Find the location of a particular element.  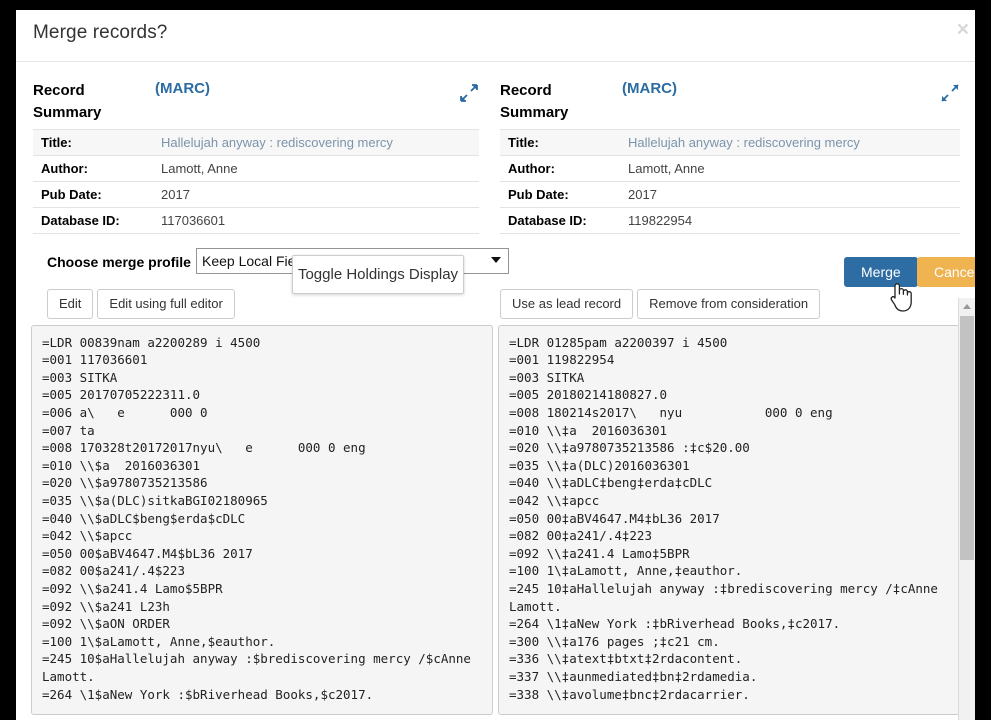

record-summary-header-left: Record Summary (MARC) is located at coordinates (256, 102).